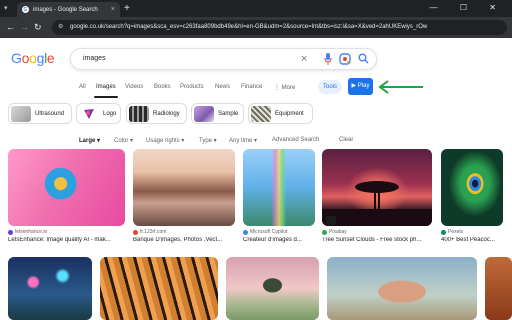 The height and width of the screenshot is (320, 512). I want to click on filter-color: Color ▾, so click(123, 140).